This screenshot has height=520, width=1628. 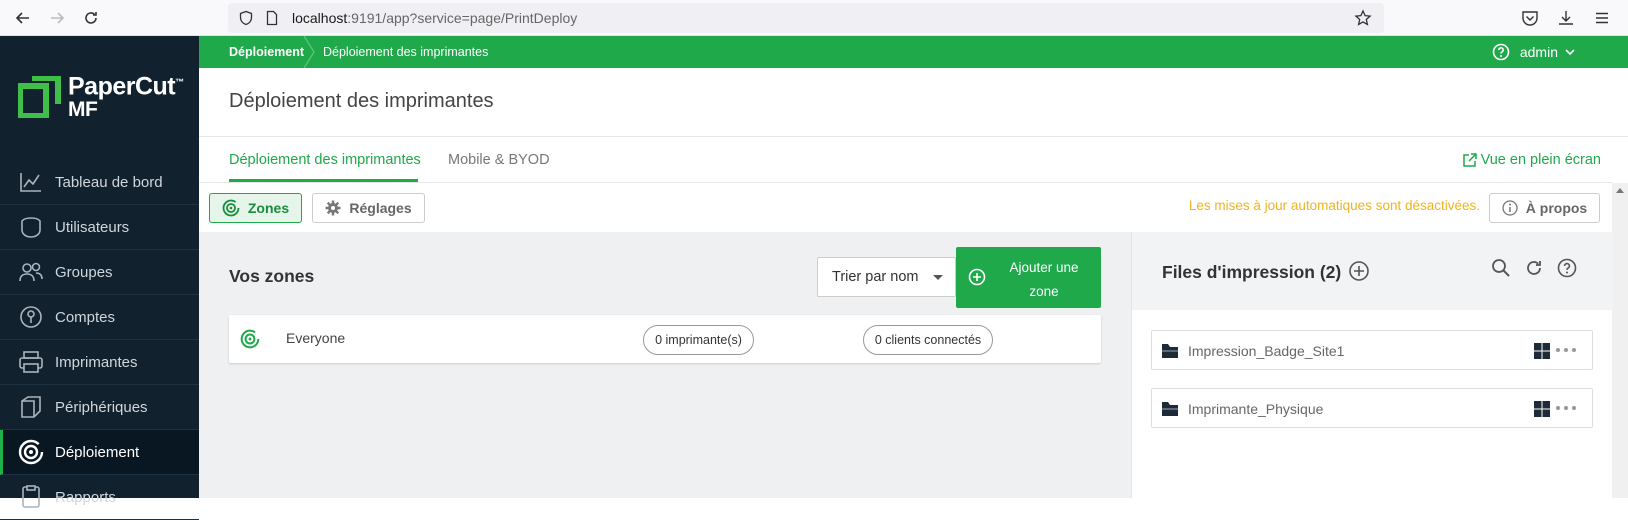 What do you see at coordinates (1530, 18) in the screenshot?
I see `pocket-icon` at bounding box center [1530, 18].